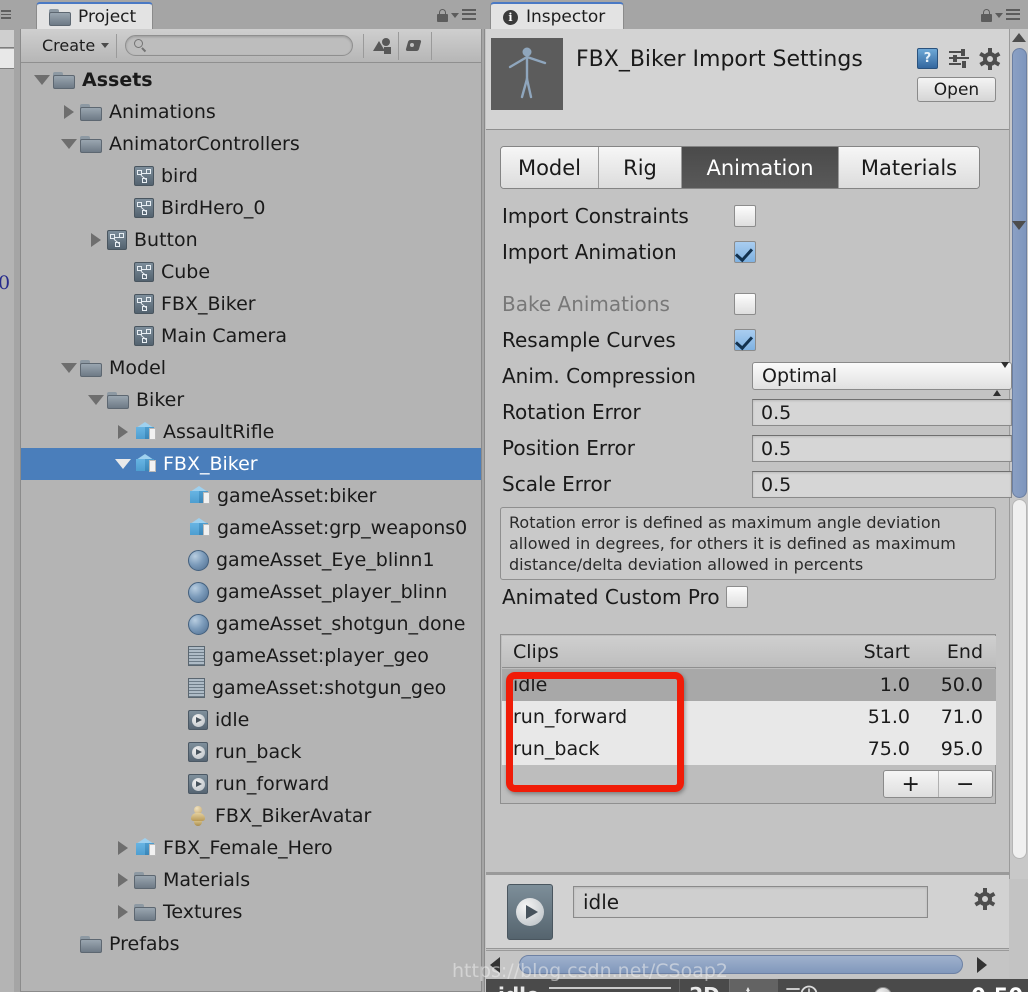  Describe the element at coordinates (251, 176) in the screenshot. I see `tree-row: bird` at that location.